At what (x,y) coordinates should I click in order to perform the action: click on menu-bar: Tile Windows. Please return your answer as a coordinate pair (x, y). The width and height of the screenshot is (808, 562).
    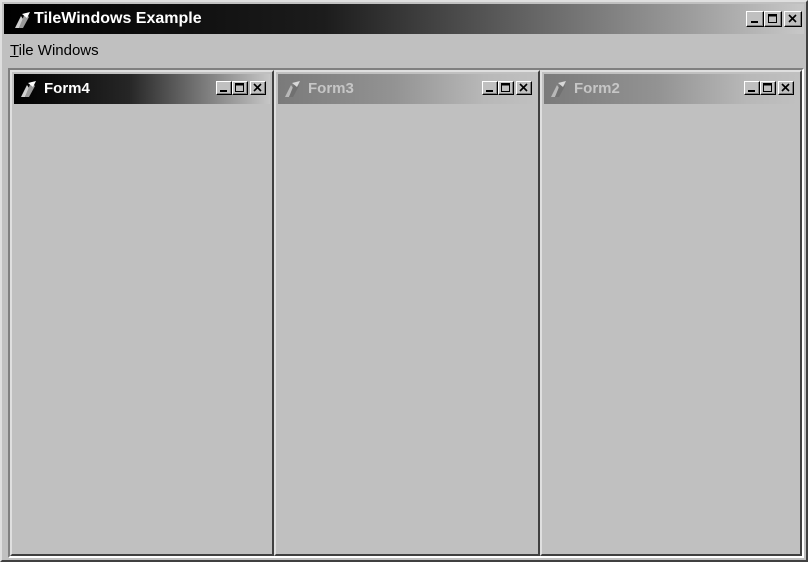
    Looking at the image, I should click on (404, 51).